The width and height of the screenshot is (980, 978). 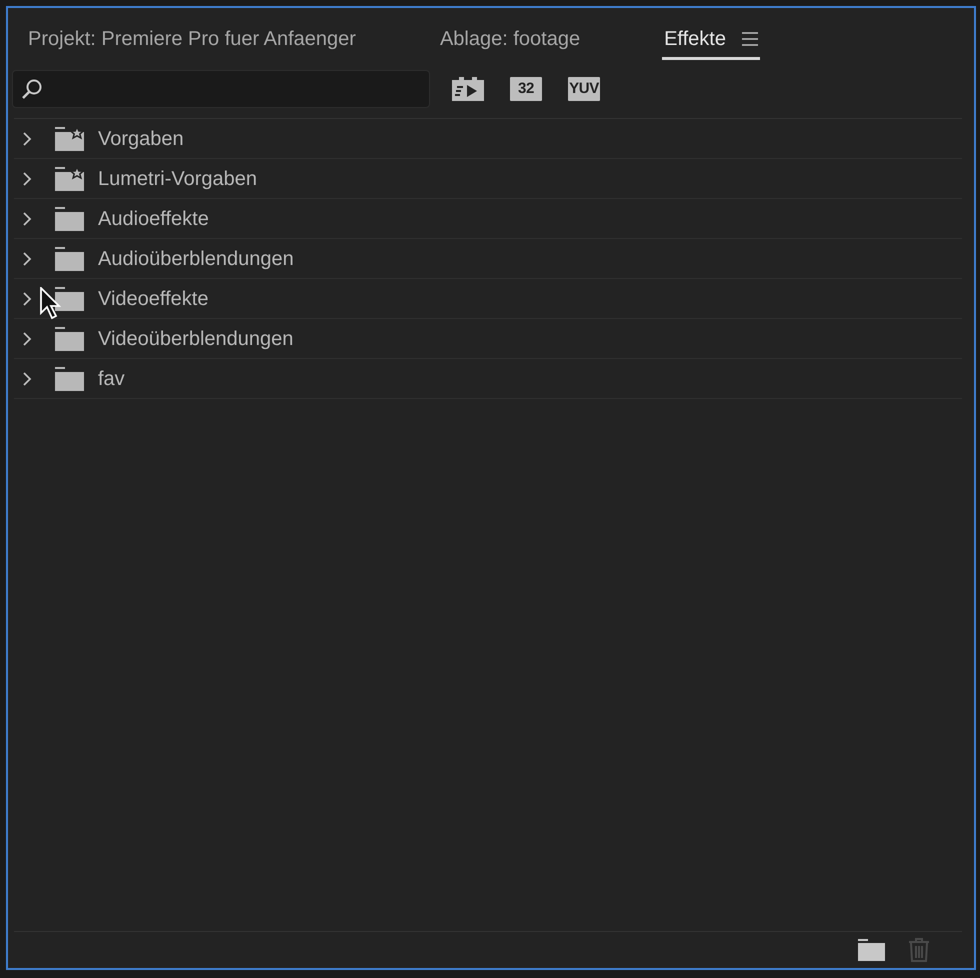 I want to click on accelerated-effects-icon, so click(x=468, y=89).